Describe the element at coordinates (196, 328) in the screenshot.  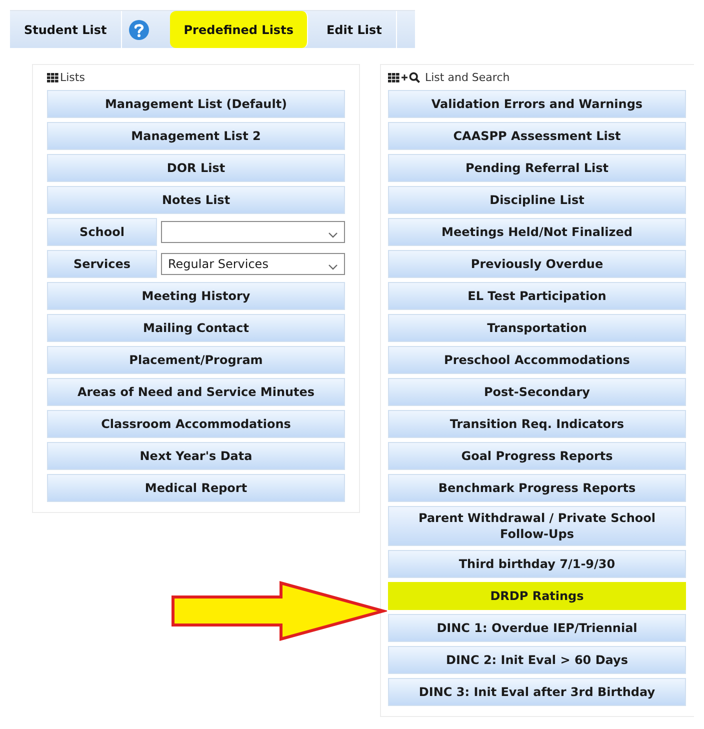
I see `list-button: Mailing Contact` at that location.